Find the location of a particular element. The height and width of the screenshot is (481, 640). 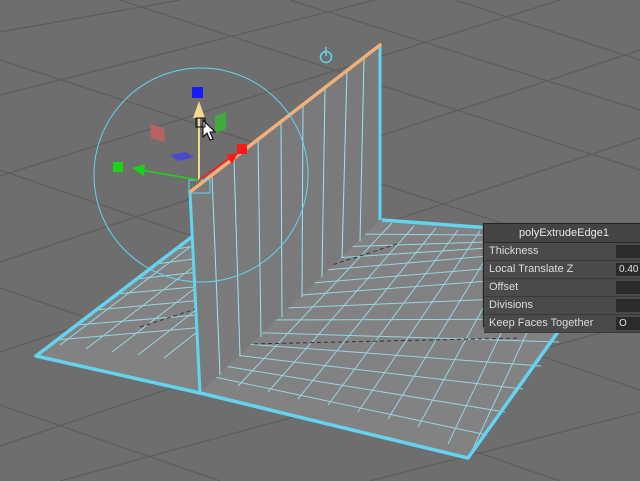

hud-value-thickness is located at coordinates (628, 251).